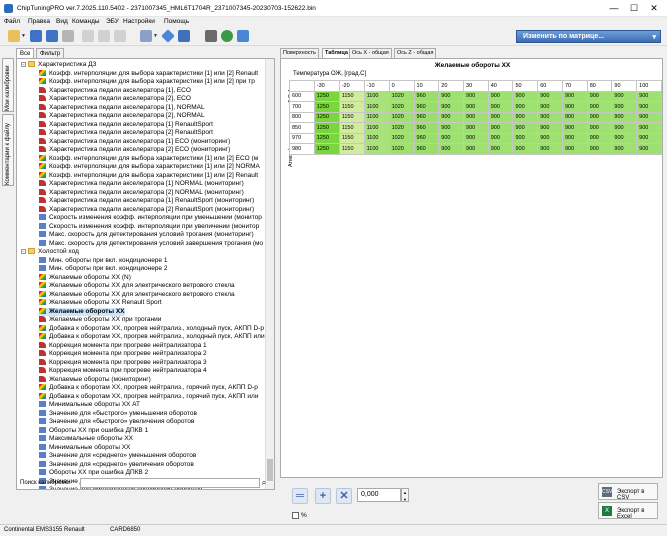  I want to click on menu-ecu: ЭБУ, so click(112, 21).